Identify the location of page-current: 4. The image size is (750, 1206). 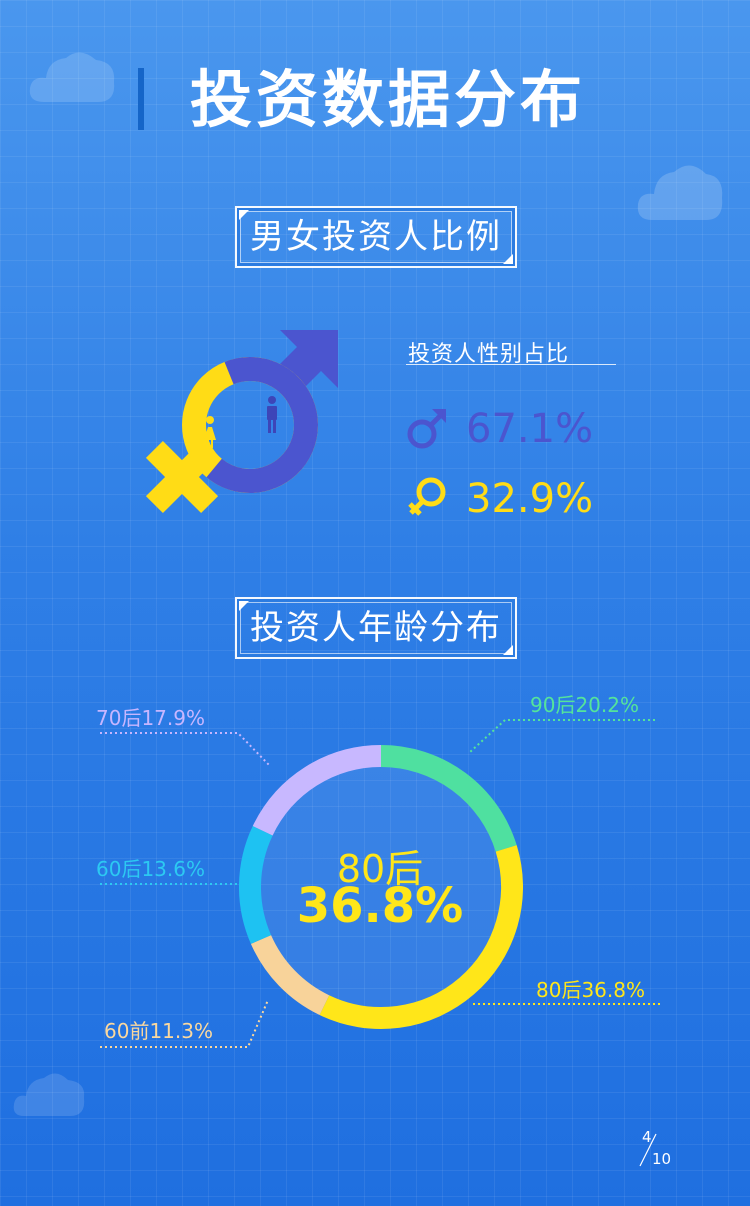
(647, 1137).